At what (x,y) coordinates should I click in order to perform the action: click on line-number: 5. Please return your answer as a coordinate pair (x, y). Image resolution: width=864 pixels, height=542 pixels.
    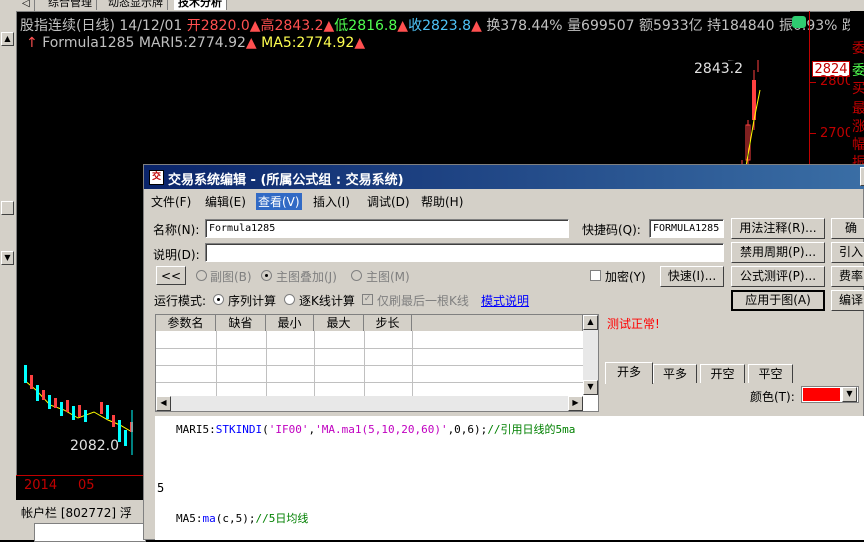
    Looking at the image, I should click on (161, 488).